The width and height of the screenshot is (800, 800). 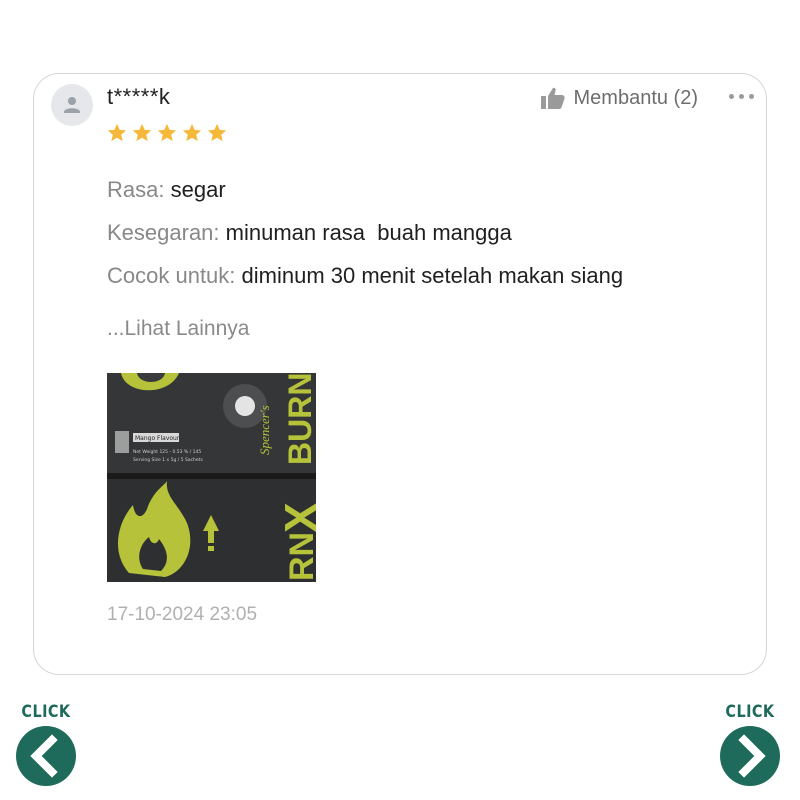 I want to click on attribute-kesegaran: Kesegaran: minuman rasa buah mangga, so click(x=309, y=233).